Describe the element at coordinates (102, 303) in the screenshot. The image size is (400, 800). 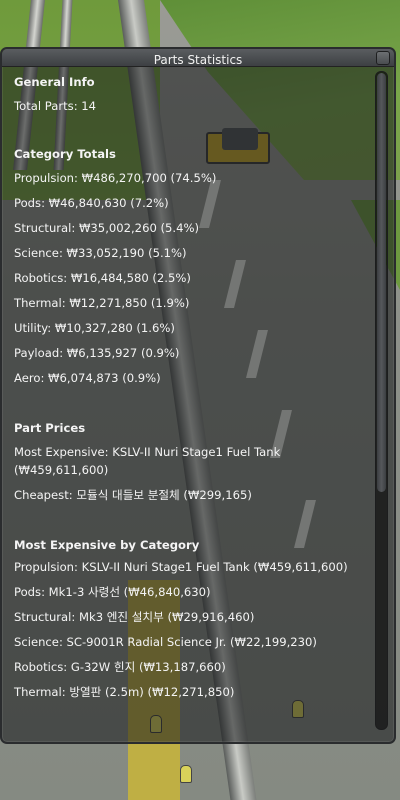
I see `category-total-thermal: Thermal: ₩12,271,850 (1.9%)` at that location.